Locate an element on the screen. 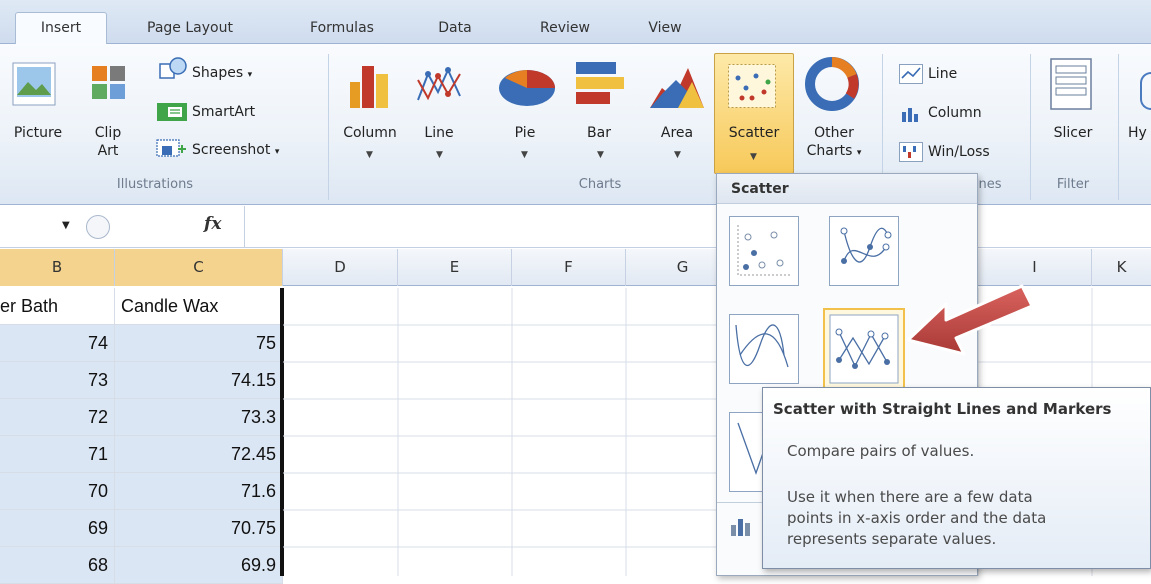 This screenshot has width=1151, height=584. table-cell: 75 is located at coordinates (199, 343).